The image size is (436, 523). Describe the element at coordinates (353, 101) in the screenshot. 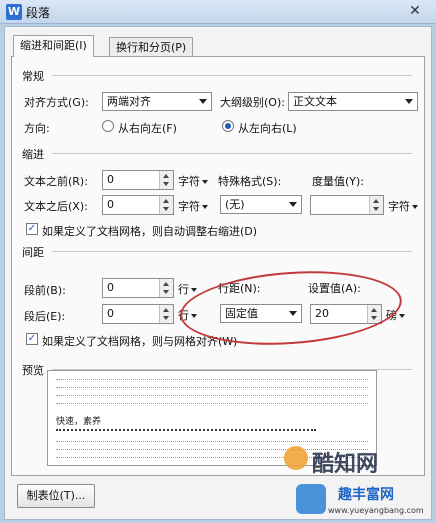

I see `outline-level-select: 正文文本` at that location.